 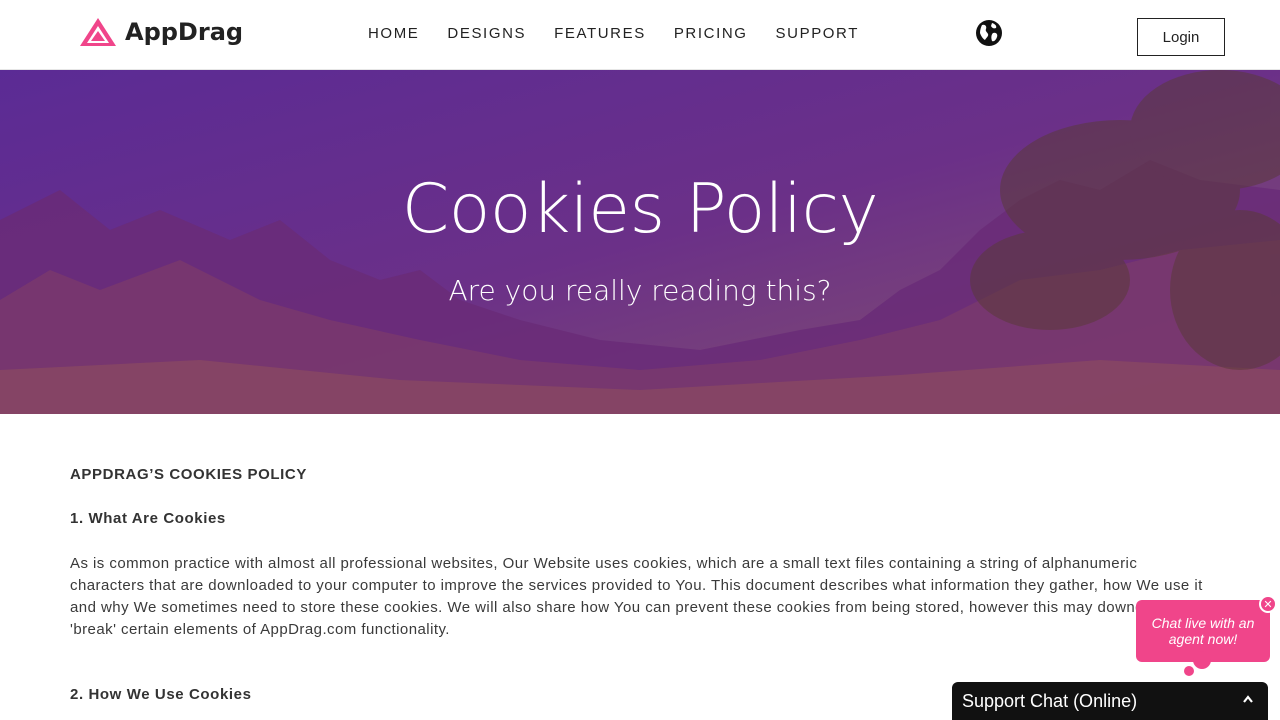 I want to click on support-chat-label: Support Chat (Online), so click(x=1050, y=700).